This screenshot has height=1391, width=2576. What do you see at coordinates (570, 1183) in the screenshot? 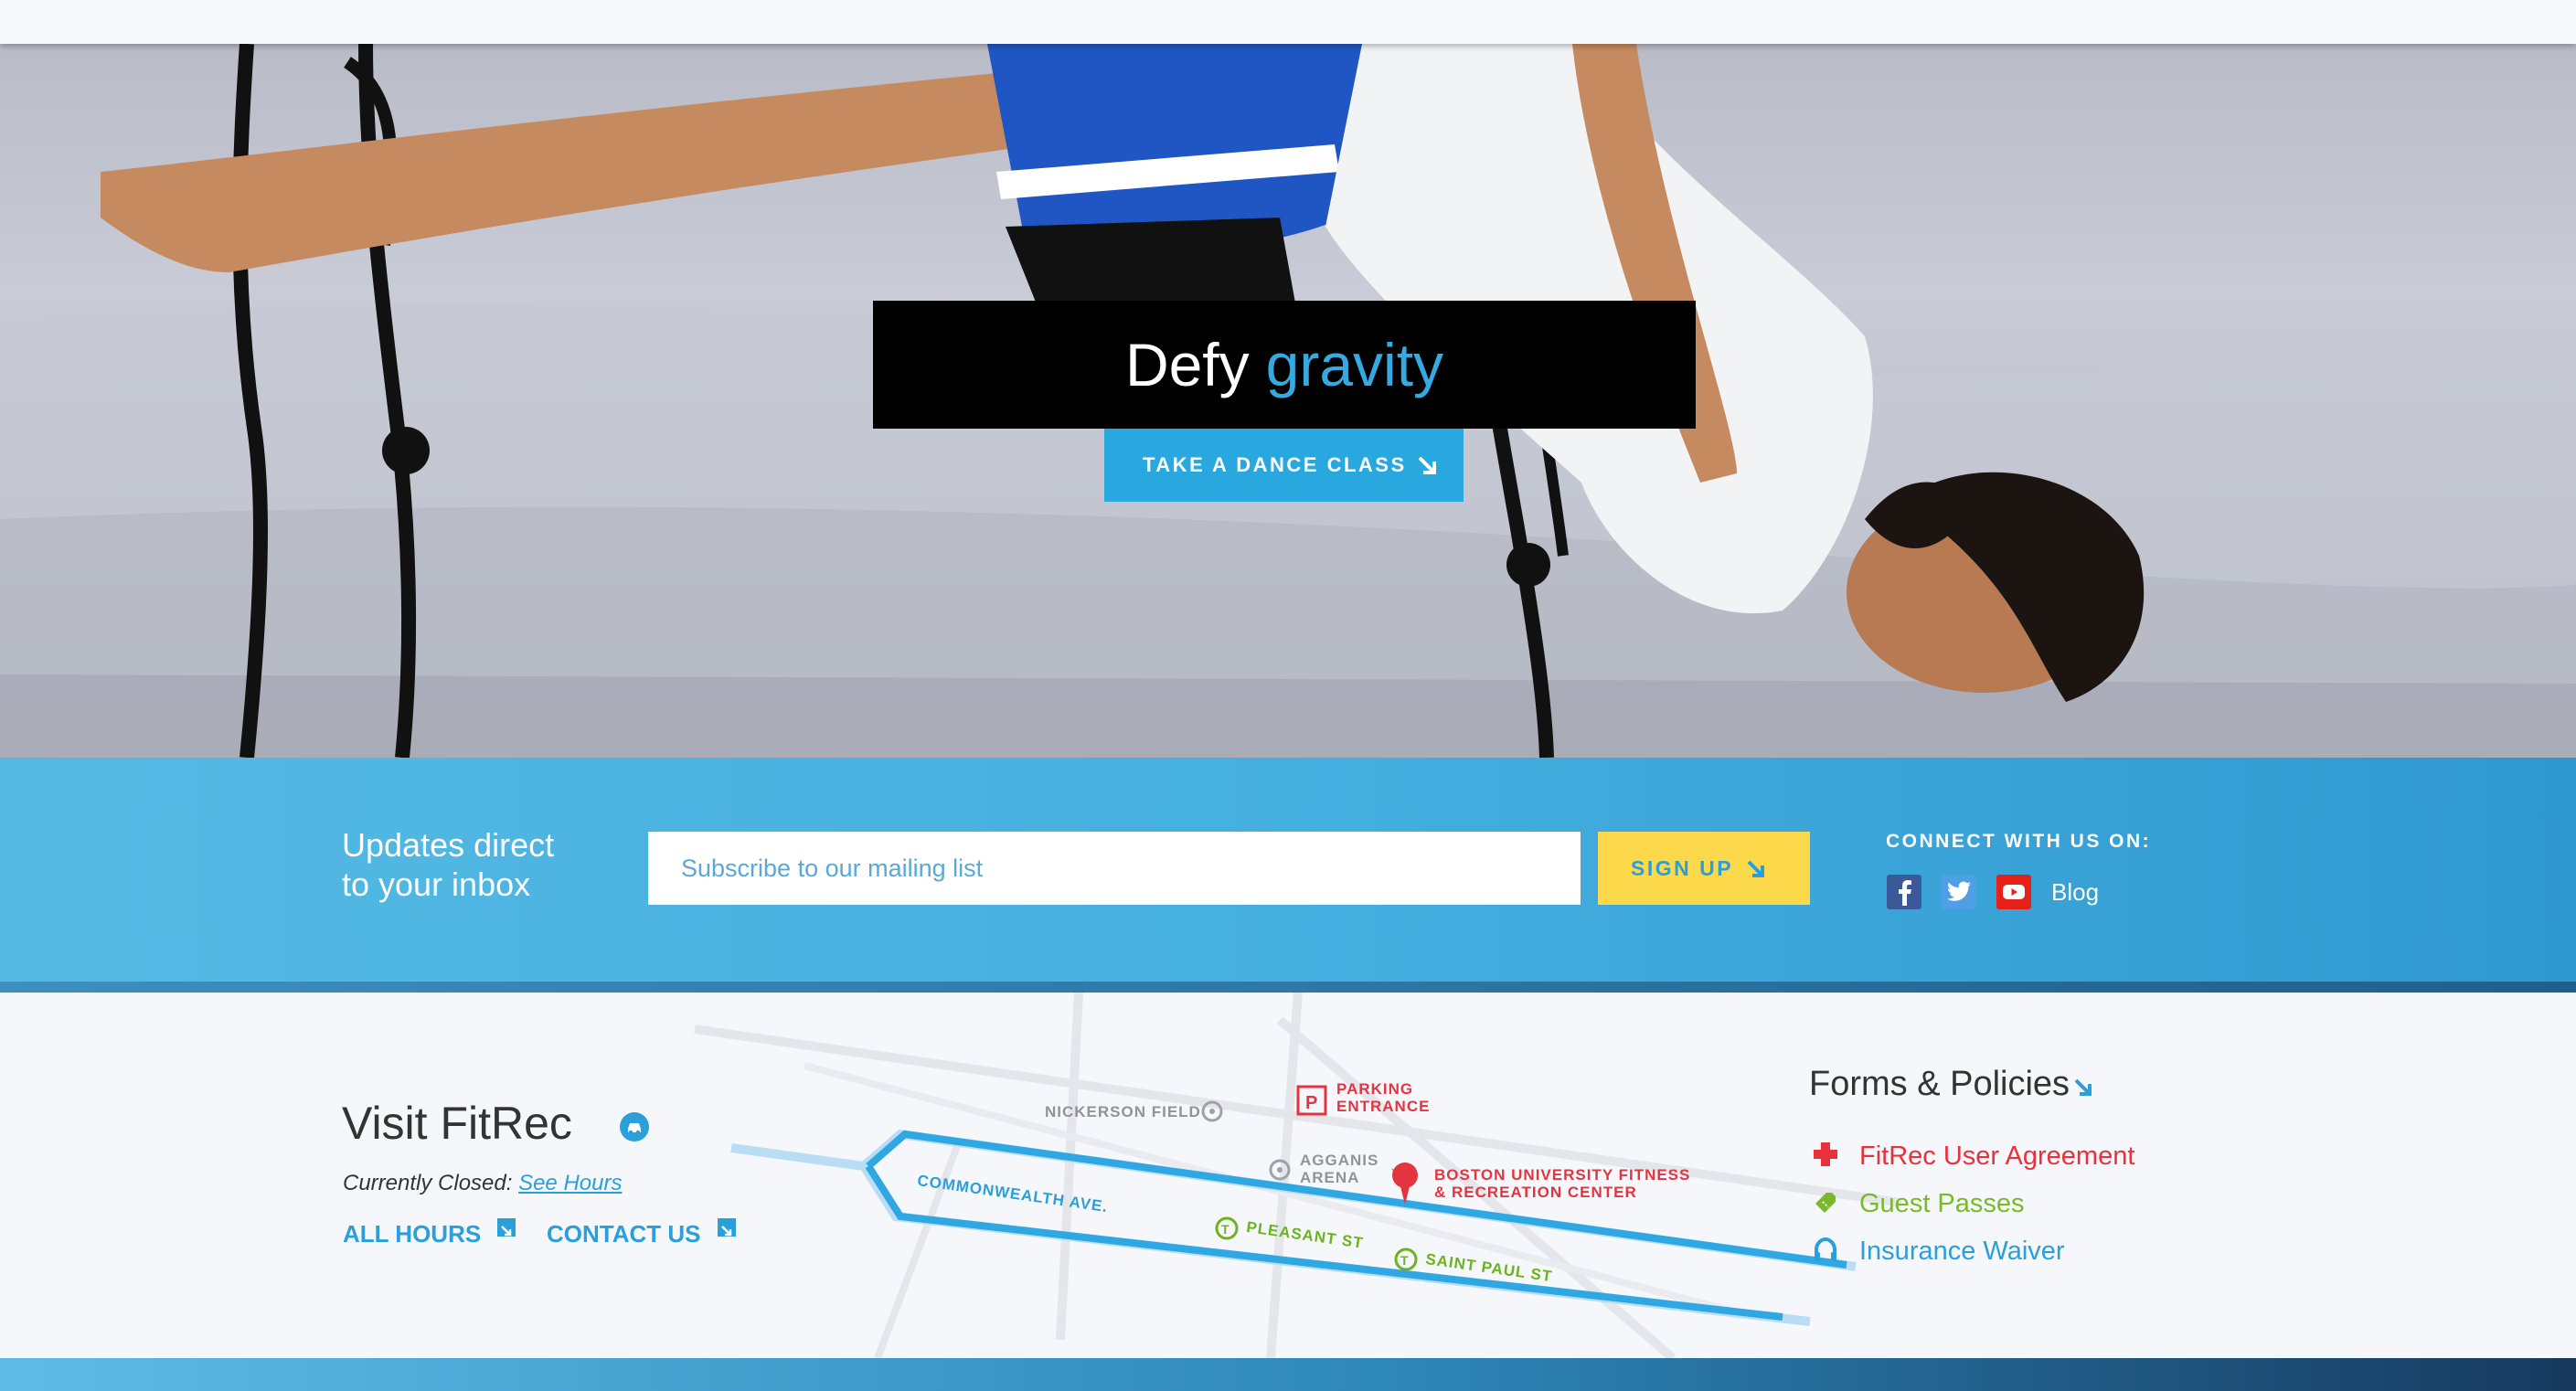
I see `see-hours-link: See Hours` at bounding box center [570, 1183].